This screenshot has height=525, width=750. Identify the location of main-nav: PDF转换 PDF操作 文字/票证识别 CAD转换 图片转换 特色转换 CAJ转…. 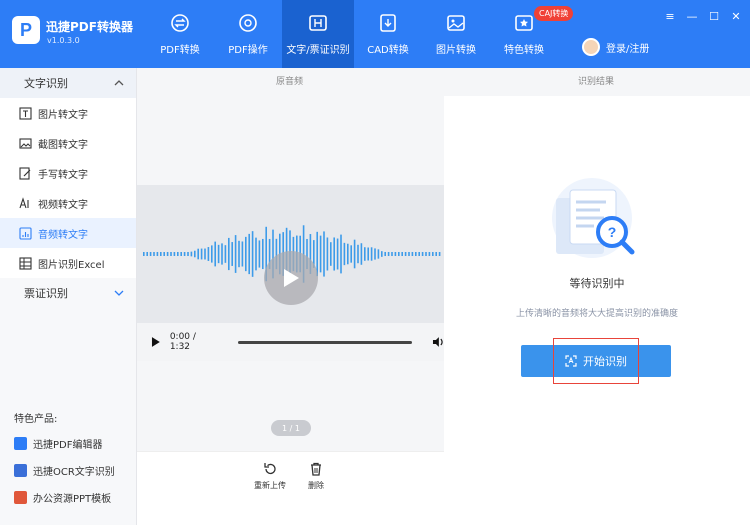
(360, 34).